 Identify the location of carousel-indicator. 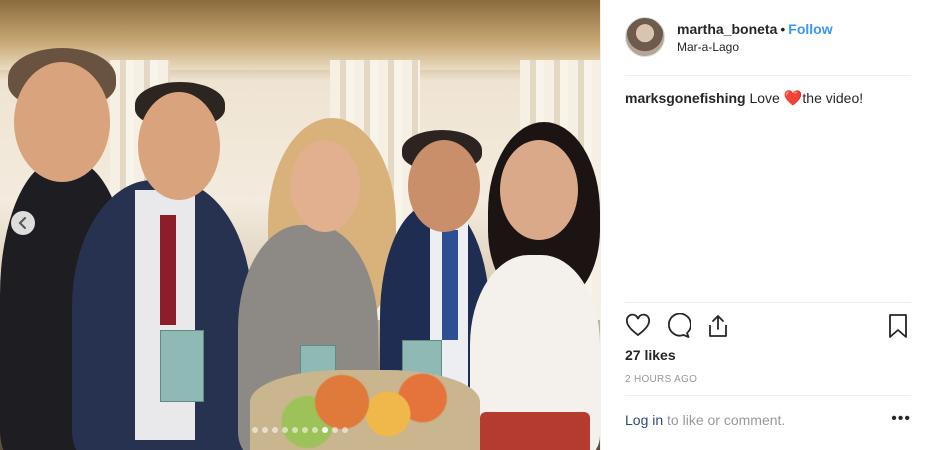
(300, 430).